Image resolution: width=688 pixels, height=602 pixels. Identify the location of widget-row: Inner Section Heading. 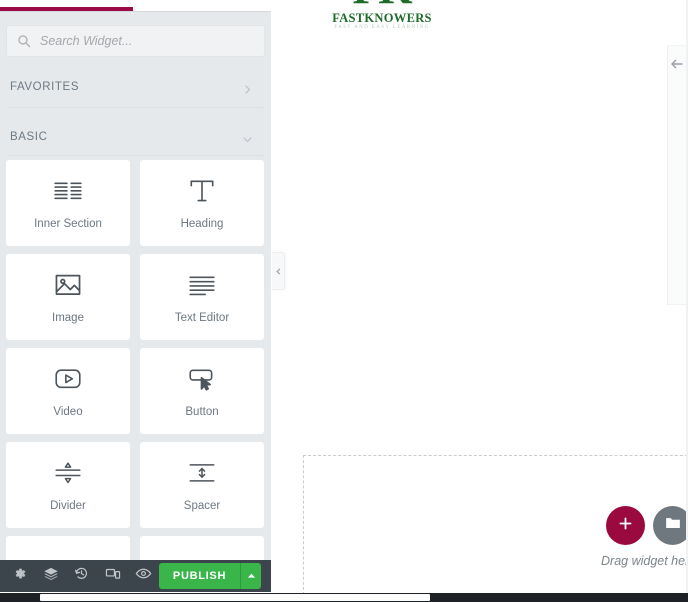
(135, 203).